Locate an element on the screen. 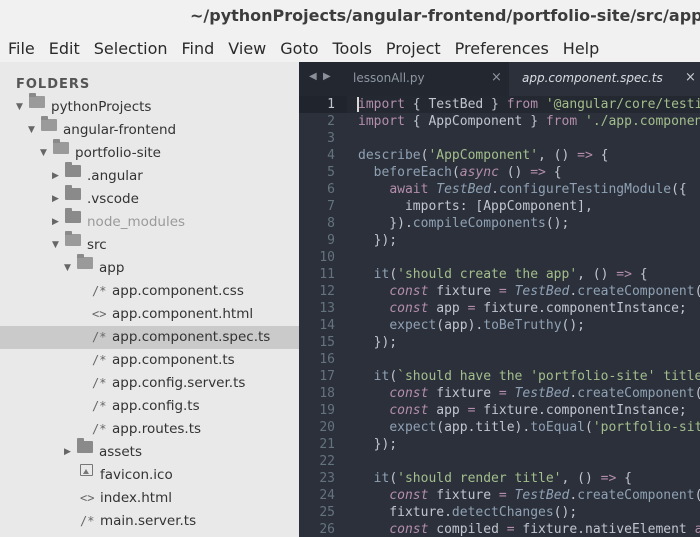  folder-icon is located at coordinates (85, 445).